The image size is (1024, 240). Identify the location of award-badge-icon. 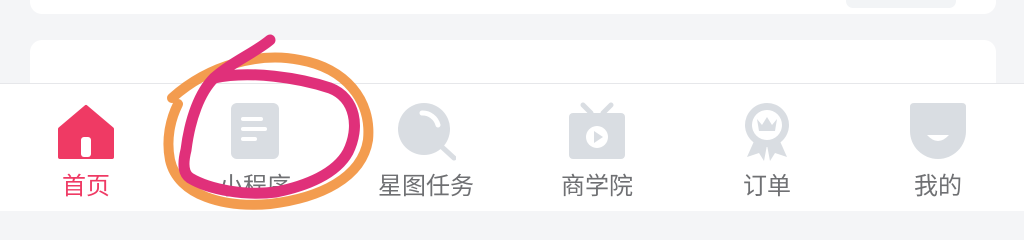
(767, 132).